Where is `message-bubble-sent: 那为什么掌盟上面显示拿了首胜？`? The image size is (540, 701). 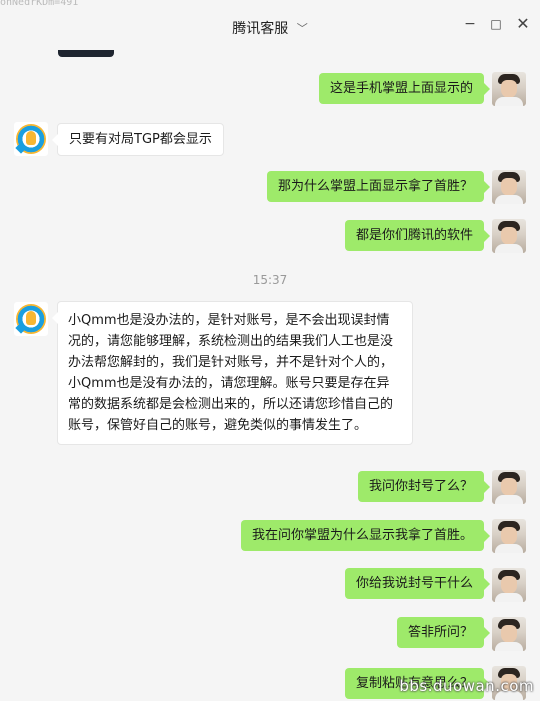 message-bubble-sent: 那为什么掌盟上面显示拿了首胜？ is located at coordinates (378, 186).